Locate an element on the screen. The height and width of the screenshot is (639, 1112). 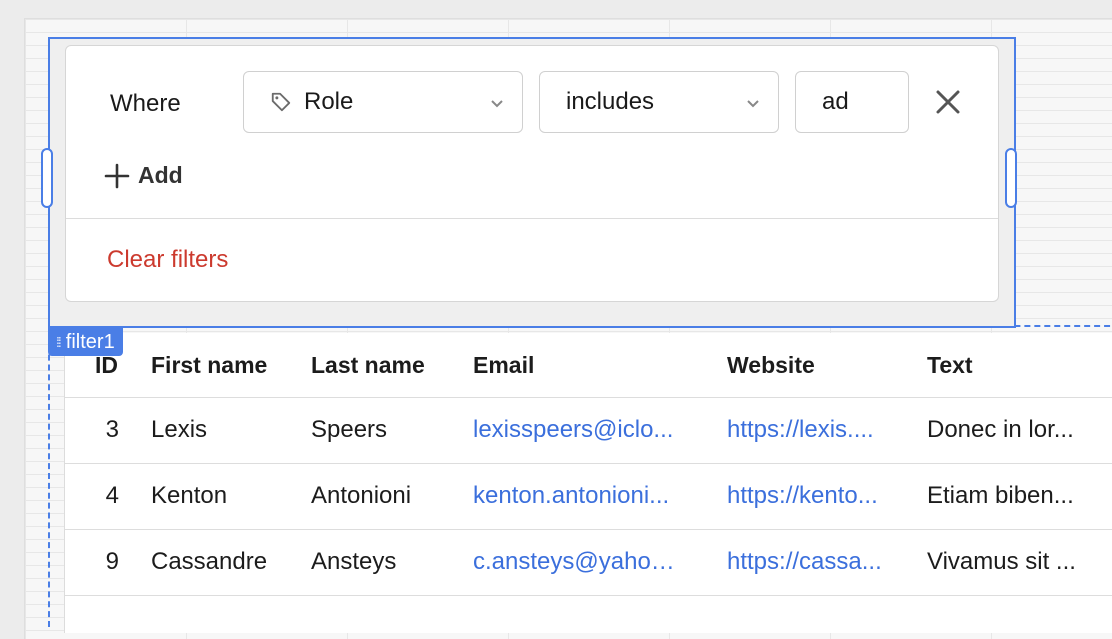
resize-handle-left is located at coordinates (47, 178).